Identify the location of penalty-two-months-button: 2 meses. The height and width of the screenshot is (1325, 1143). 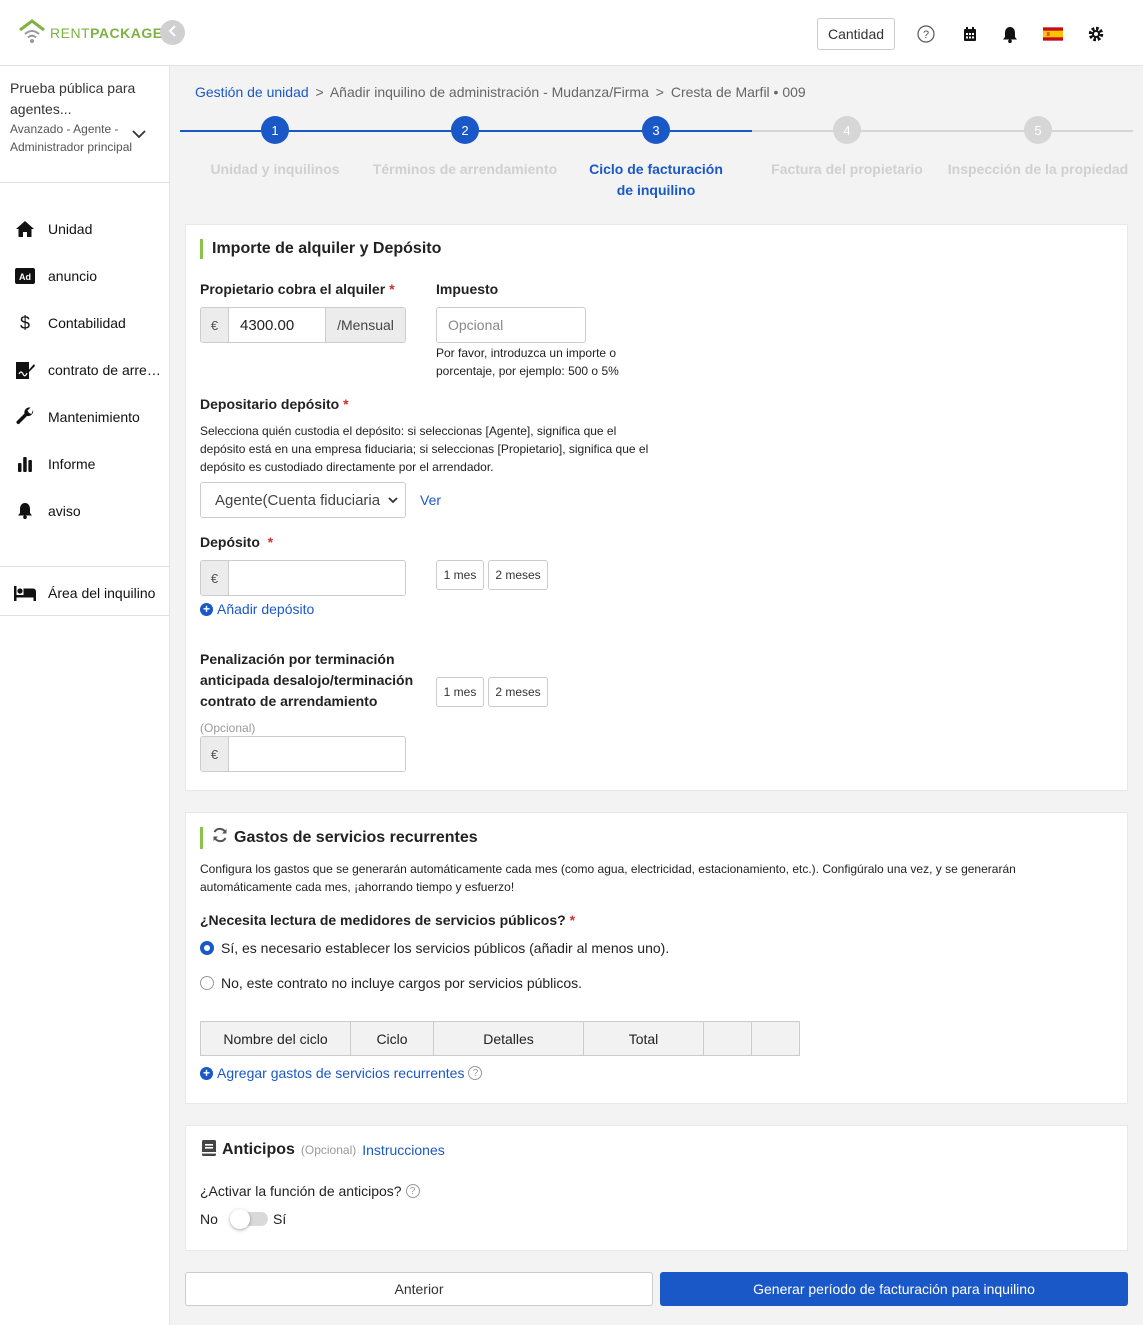
(518, 692).